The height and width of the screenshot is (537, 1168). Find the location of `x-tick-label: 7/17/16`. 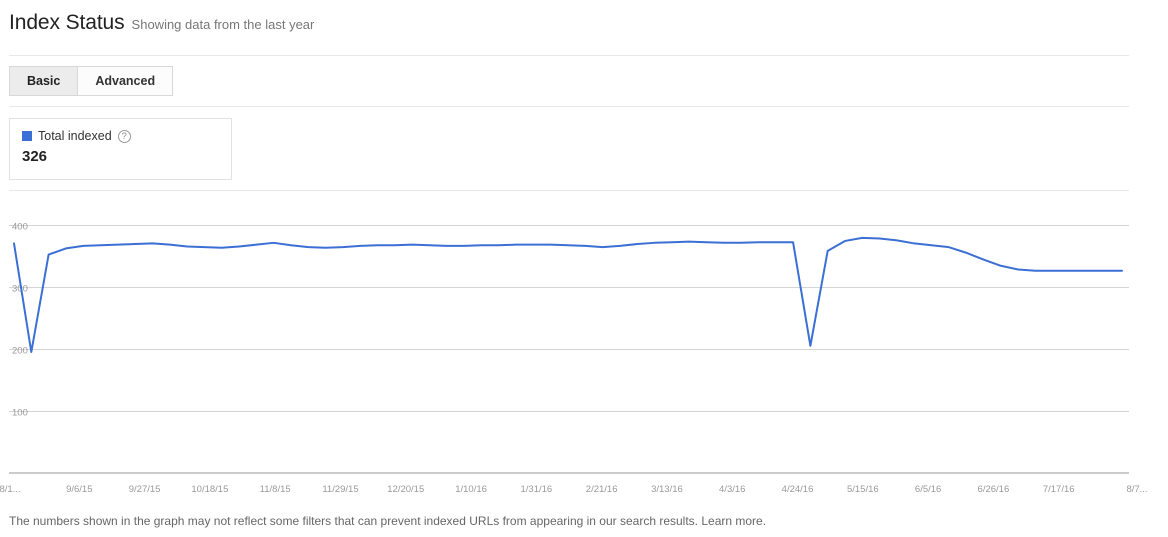

x-tick-label: 7/17/16 is located at coordinates (1059, 489).